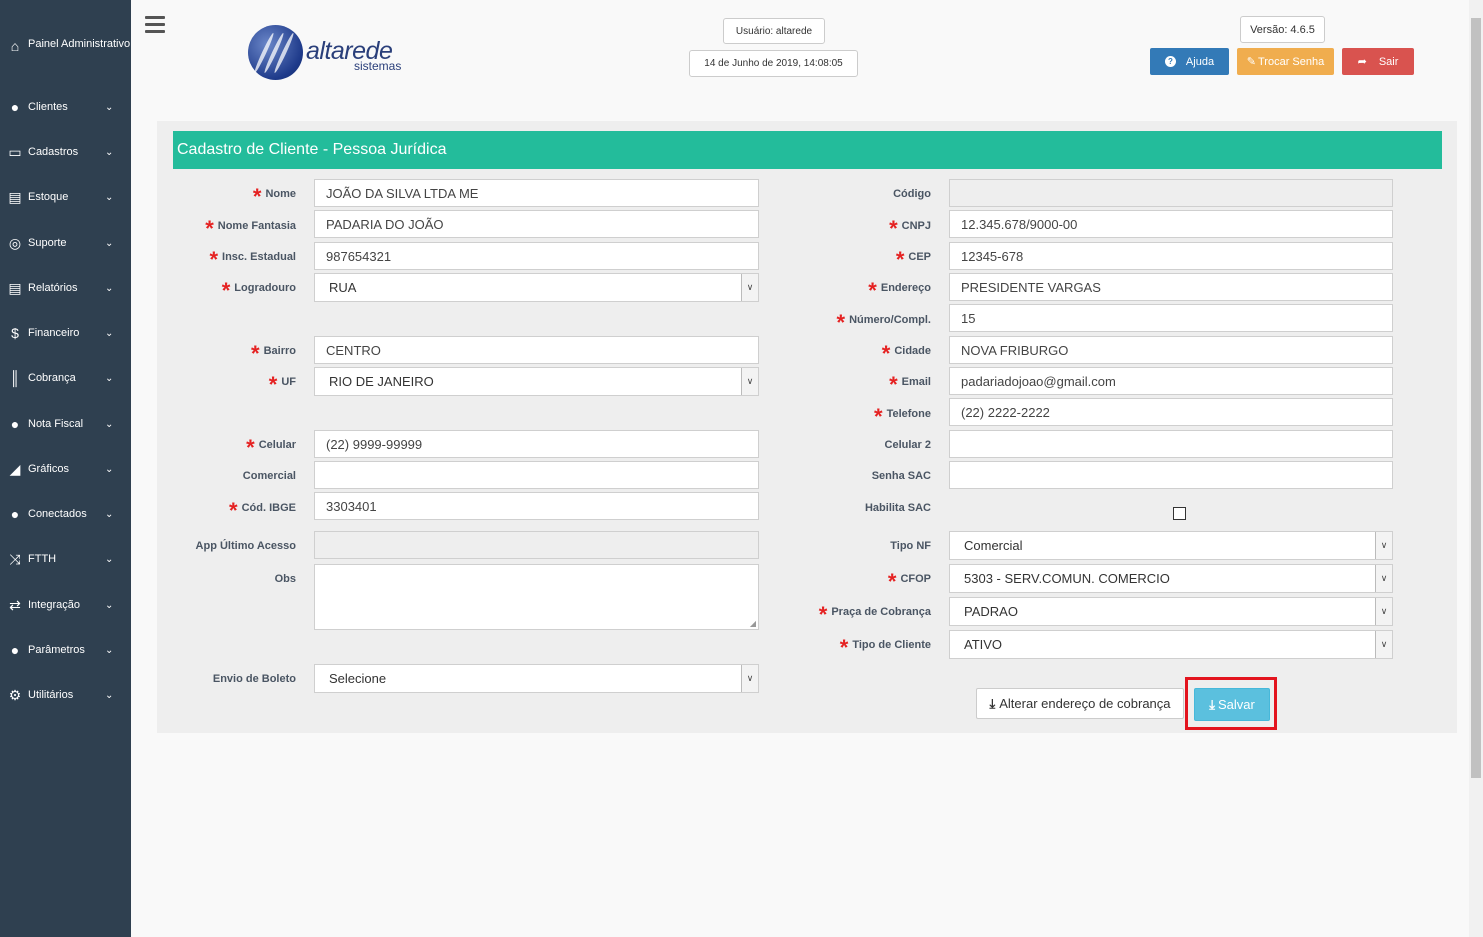  What do you see at coordinates (285, 579) in the screenshot?
I see `label-obs: Obs` at bounding box center [285, 579].